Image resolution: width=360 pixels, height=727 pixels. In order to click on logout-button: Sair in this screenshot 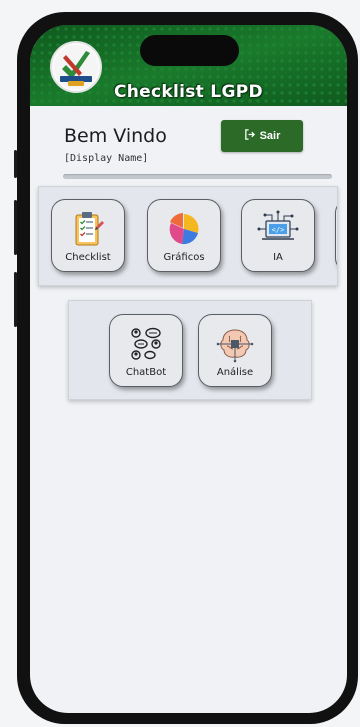, I will do `click(262, 136)`.